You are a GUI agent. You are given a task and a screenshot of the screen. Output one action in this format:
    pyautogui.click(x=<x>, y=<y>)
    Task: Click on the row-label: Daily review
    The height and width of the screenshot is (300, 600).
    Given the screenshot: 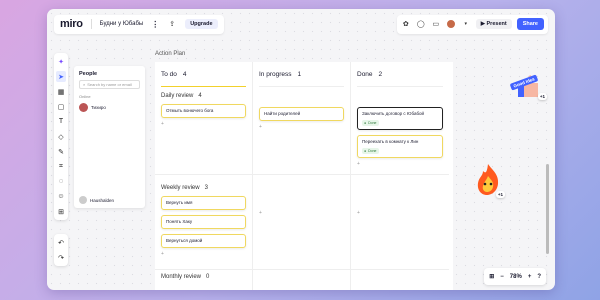 What is the action you would take?
    pyautogui.click(x=177, y=96)
    